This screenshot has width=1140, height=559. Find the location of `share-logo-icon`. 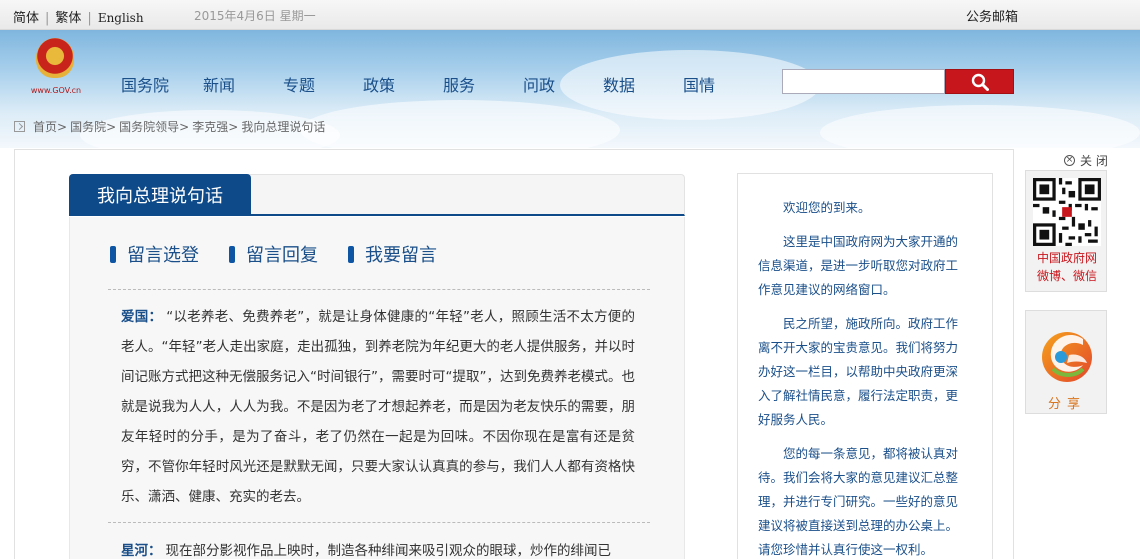

share-logo-icon is located at coordinates (1067, 357).